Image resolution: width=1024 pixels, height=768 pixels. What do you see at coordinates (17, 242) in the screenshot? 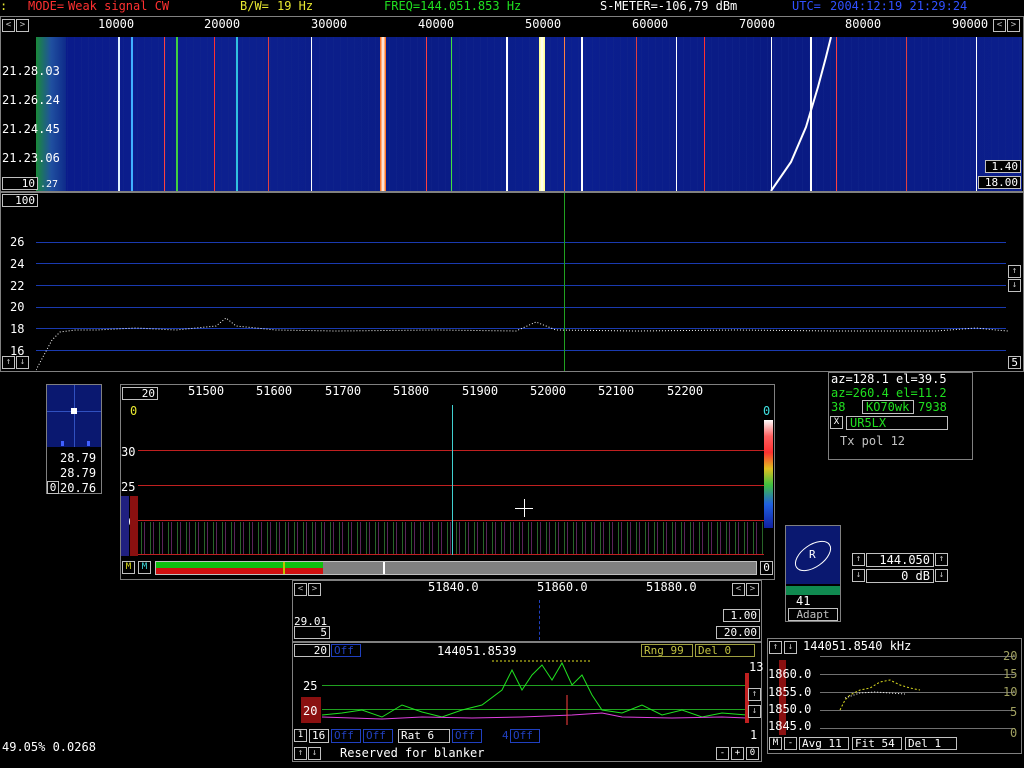
I see `spectrum-y-label: 26` at bounding box center [17, 242].